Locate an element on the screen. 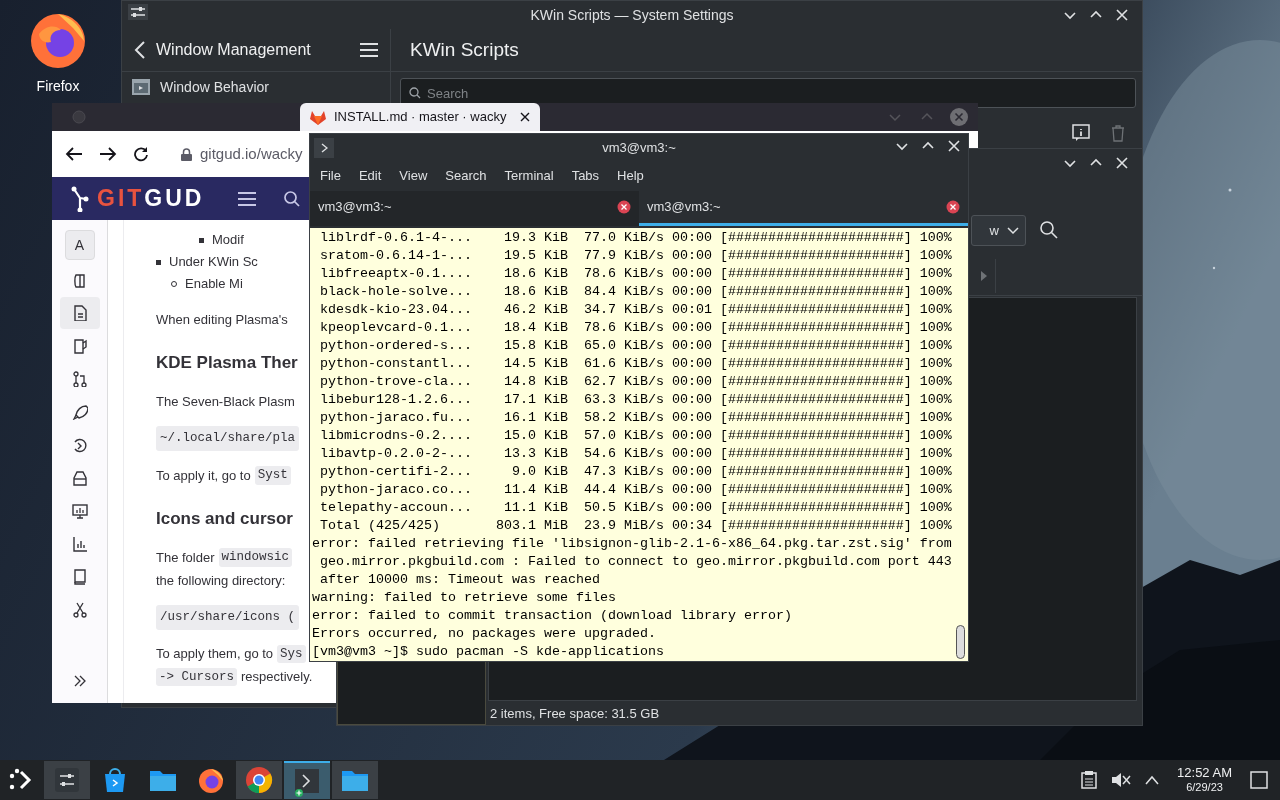 The image size is (1280, 800). view-dropdown: w is located at coordinates (998, 230).